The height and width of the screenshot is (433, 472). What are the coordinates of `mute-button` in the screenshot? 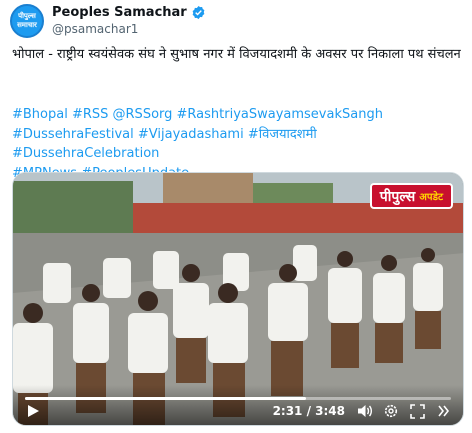 It's located at (365, 411).